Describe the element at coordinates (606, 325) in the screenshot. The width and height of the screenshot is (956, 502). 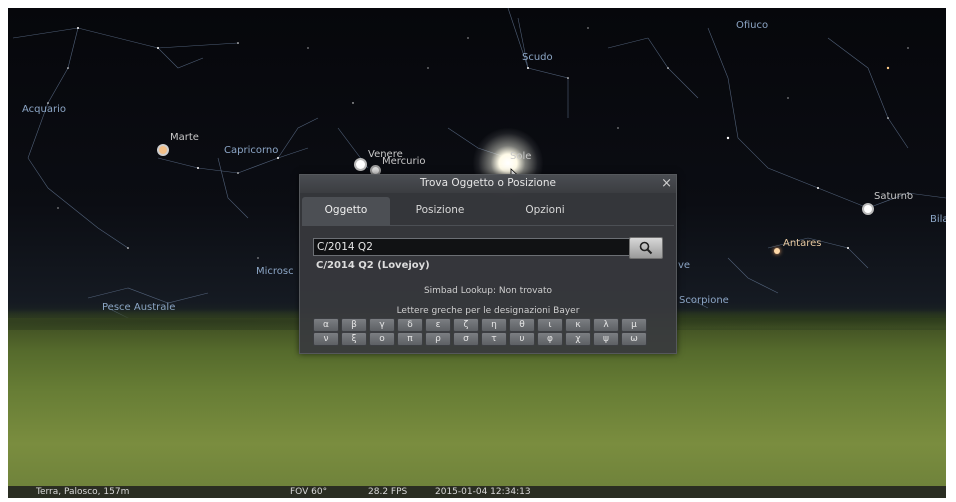
I see `greek-key-lambda: λ` at that location.